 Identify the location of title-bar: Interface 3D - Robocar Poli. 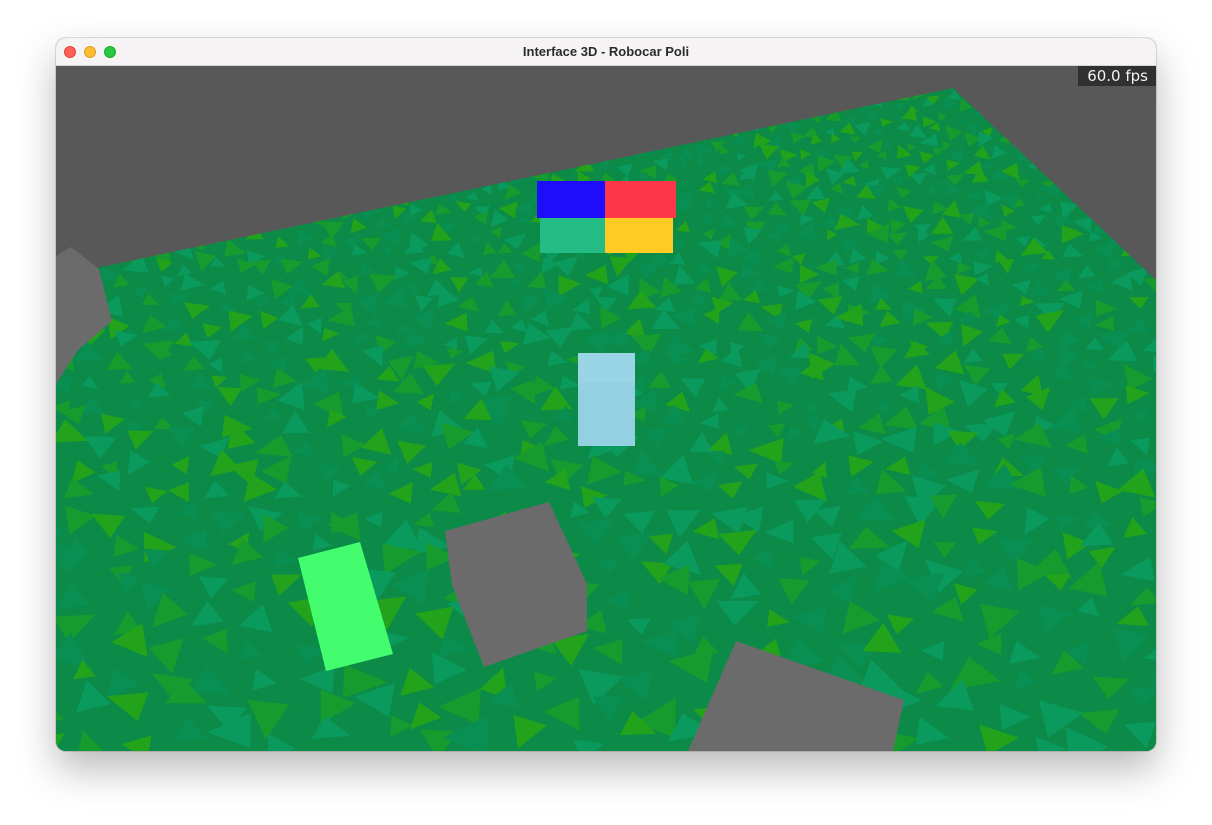
(606, 52).